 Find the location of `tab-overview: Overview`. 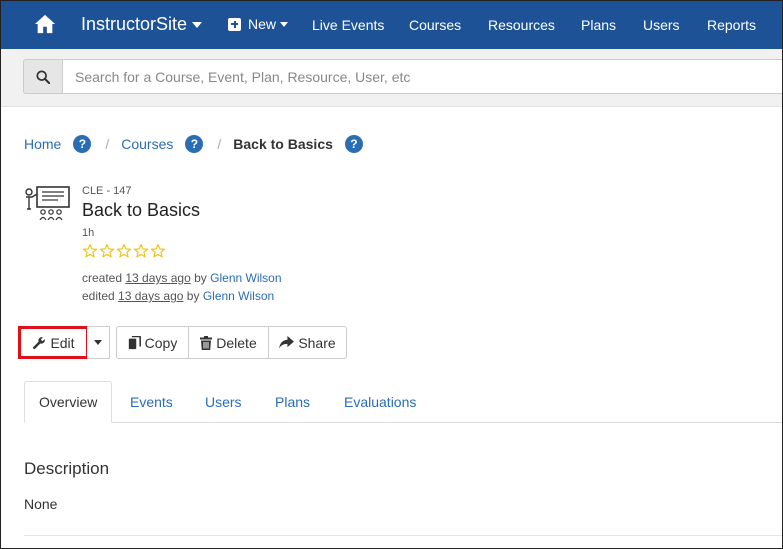

tab-overview: Overview is located at coordinates (68, 402).